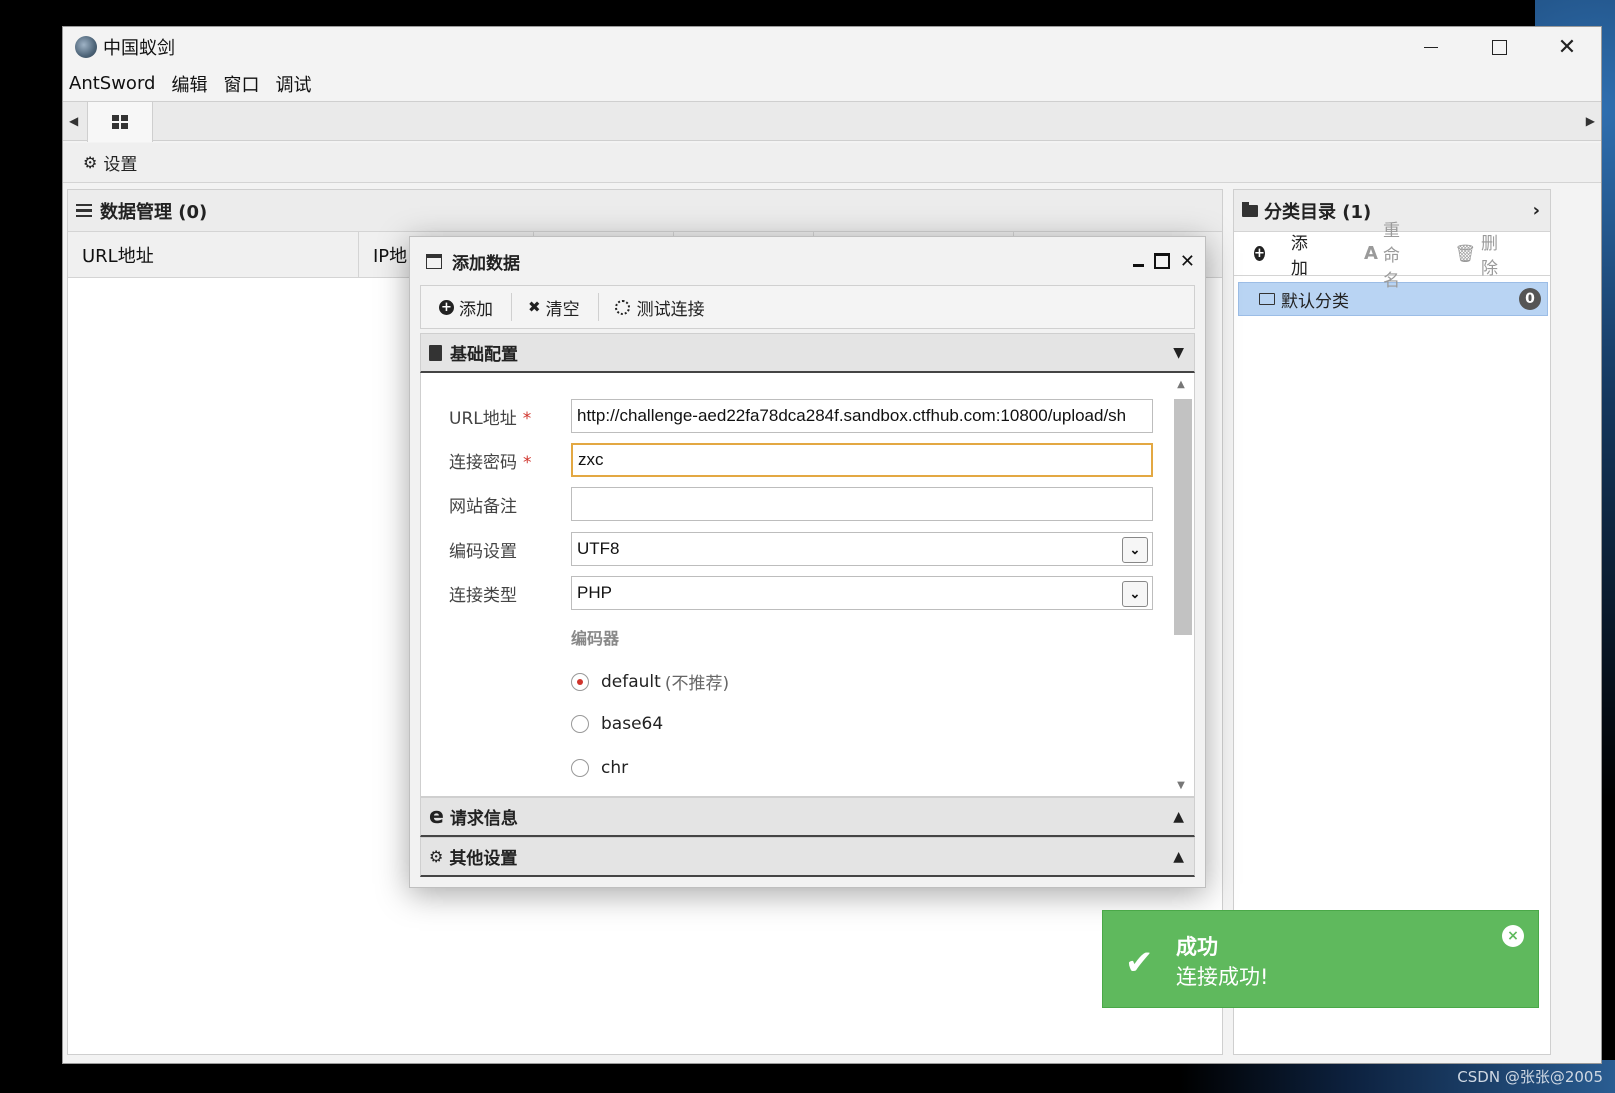 The height and width of the screenshot is (1093, 1615). Describe the element at coordinates (1299, 256) in the screenshot. I see `category-add-label: 添加` at that location.